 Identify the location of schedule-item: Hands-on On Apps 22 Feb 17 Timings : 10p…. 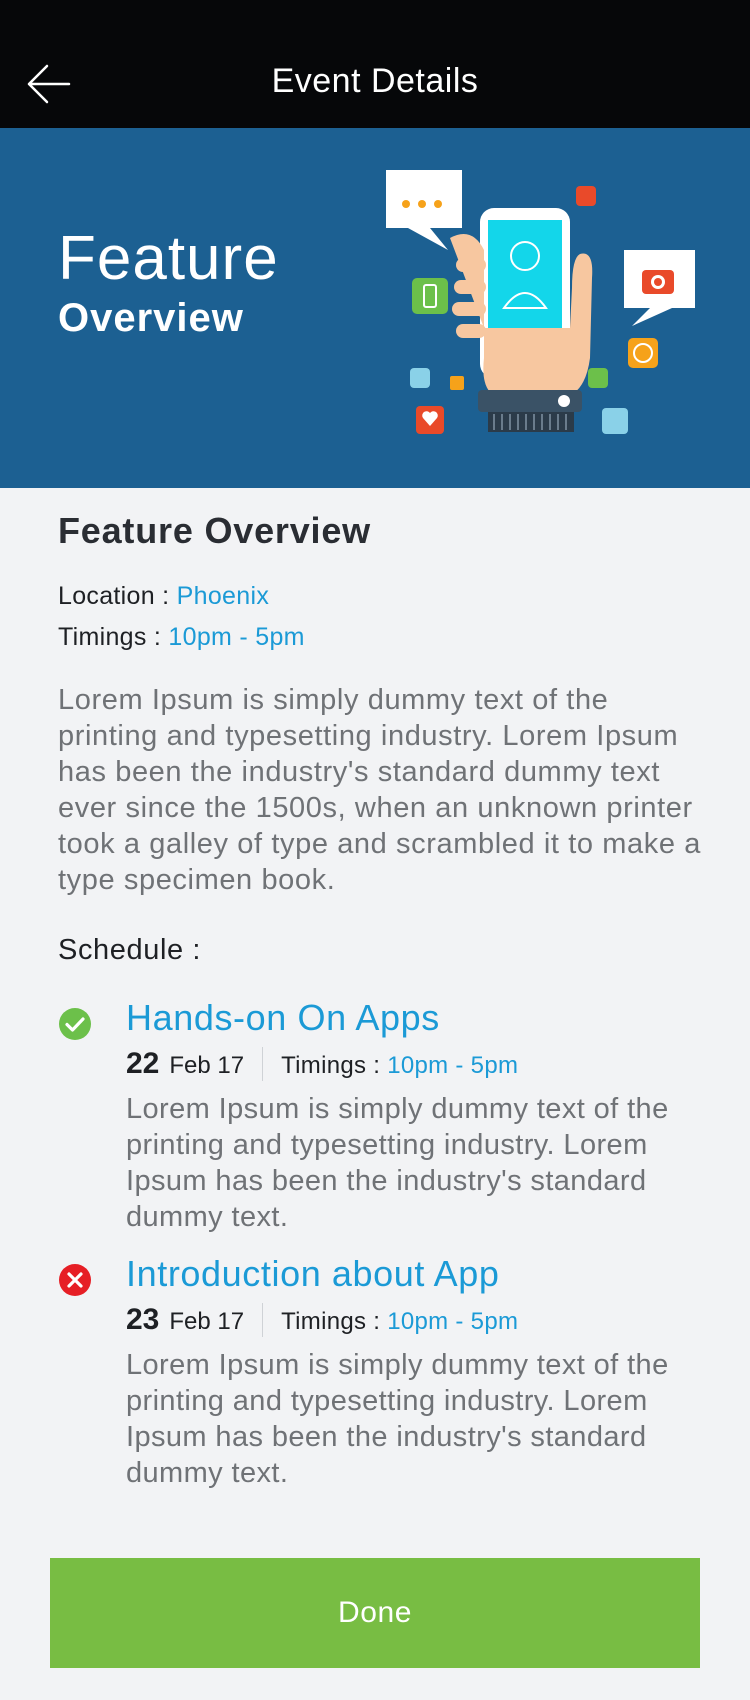
(383, 1116).